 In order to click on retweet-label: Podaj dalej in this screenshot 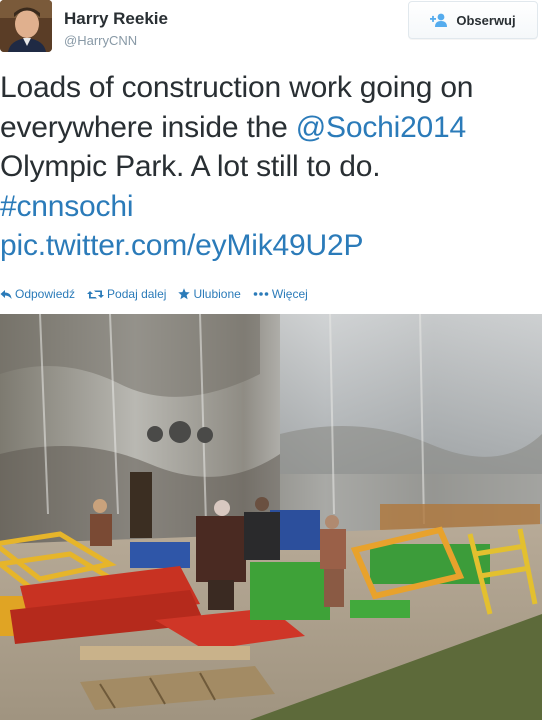, I will do `click(137, 294)`.